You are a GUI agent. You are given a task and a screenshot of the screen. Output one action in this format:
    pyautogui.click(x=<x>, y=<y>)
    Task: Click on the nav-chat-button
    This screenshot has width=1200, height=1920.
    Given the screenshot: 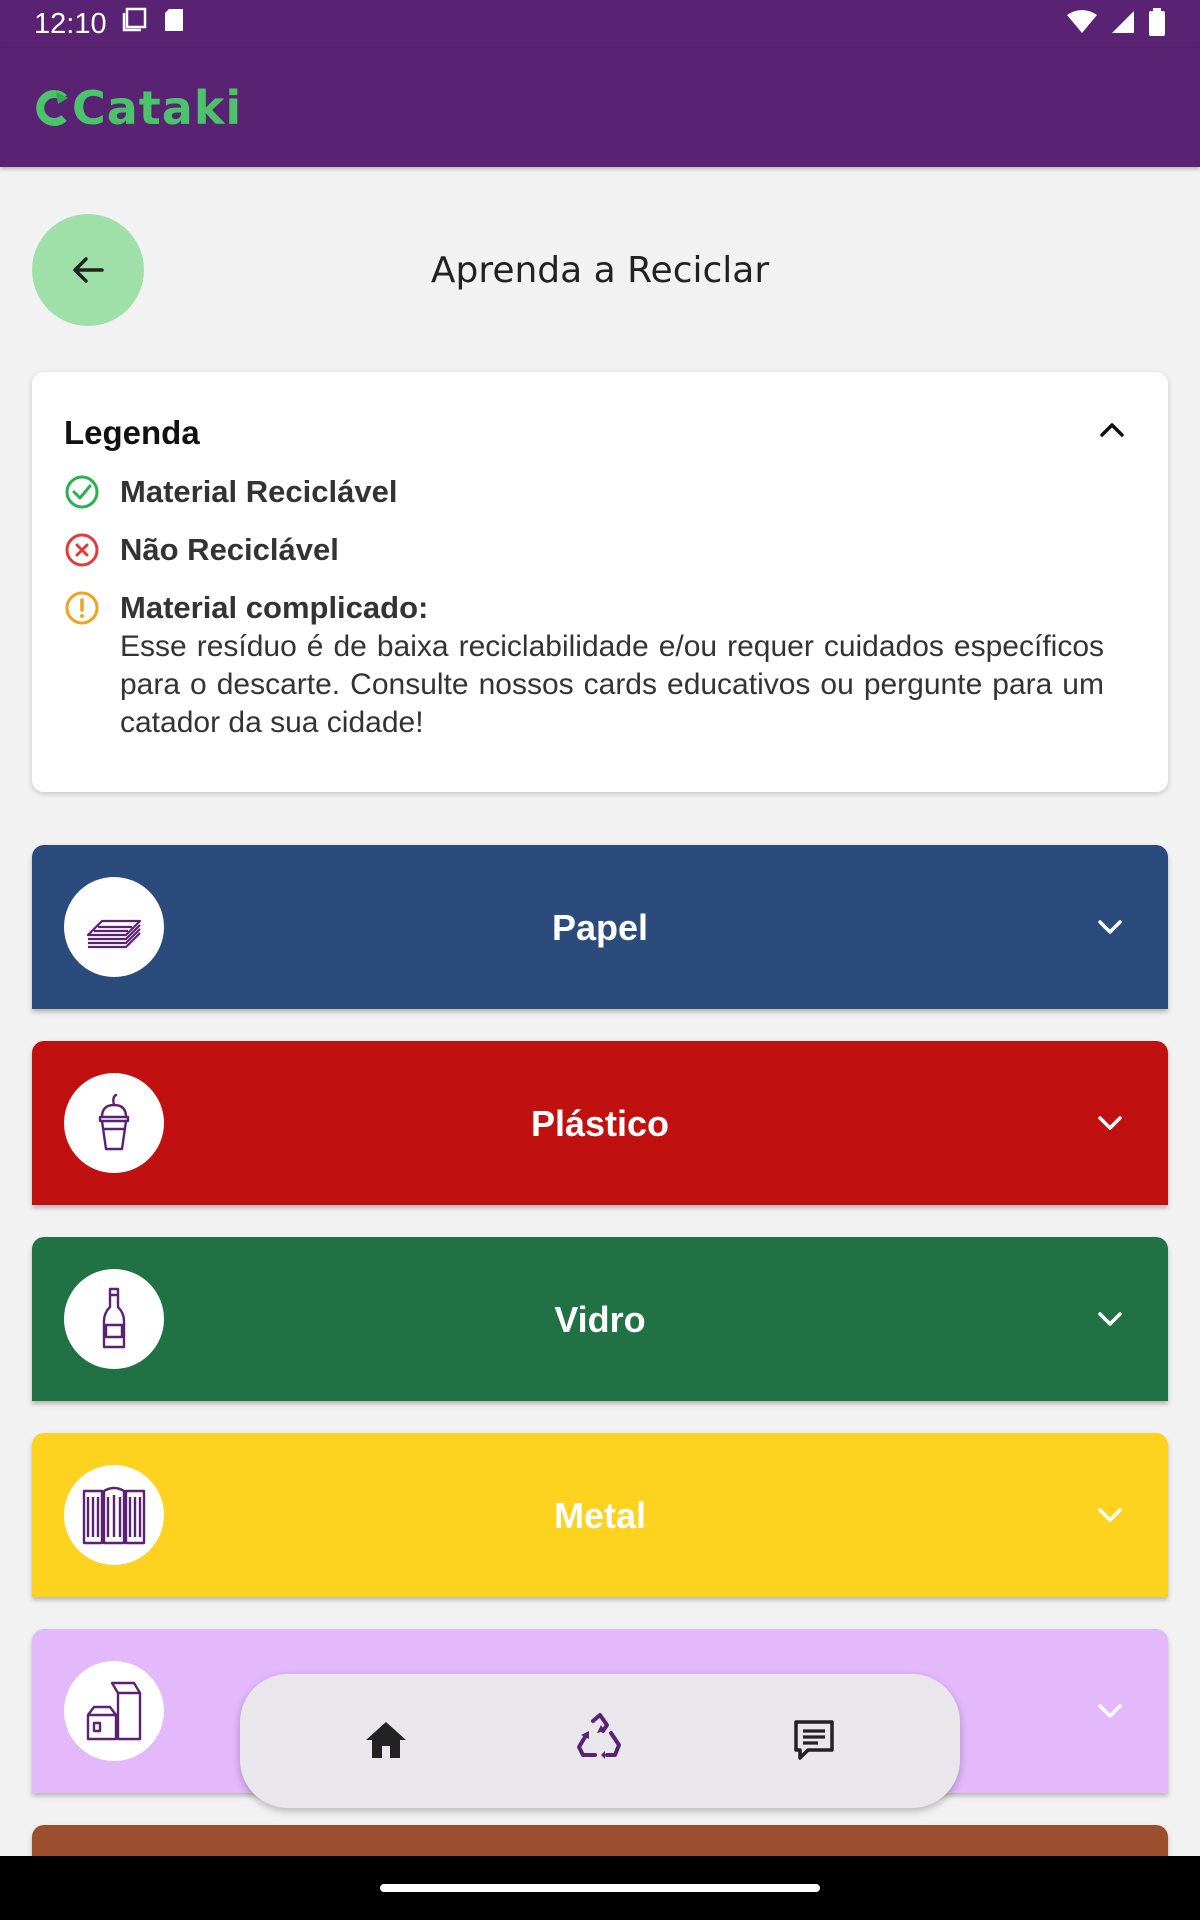 What is the action you would take?
    pyautogui.click(x=814, y=1740)
    